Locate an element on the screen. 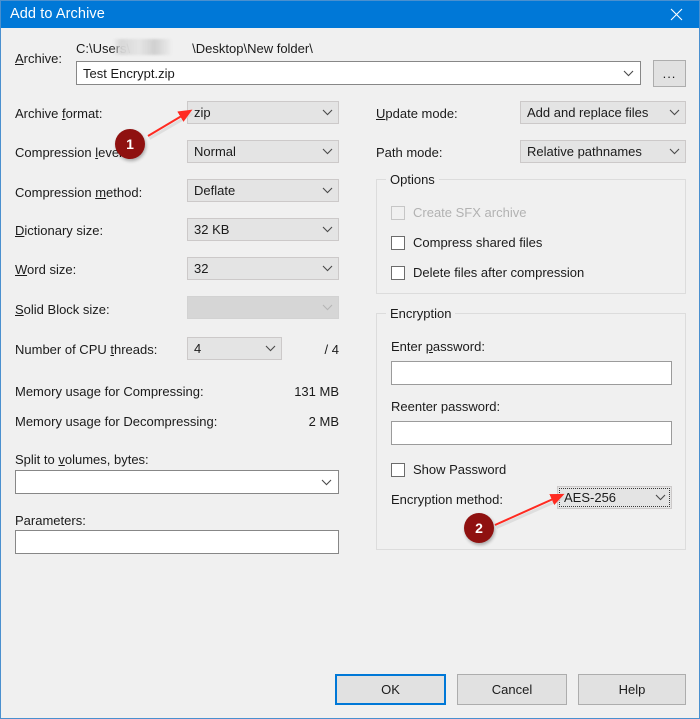 The height and width of the screenshot is (719, 700). parameters-input is located at coordinates (177, 542).